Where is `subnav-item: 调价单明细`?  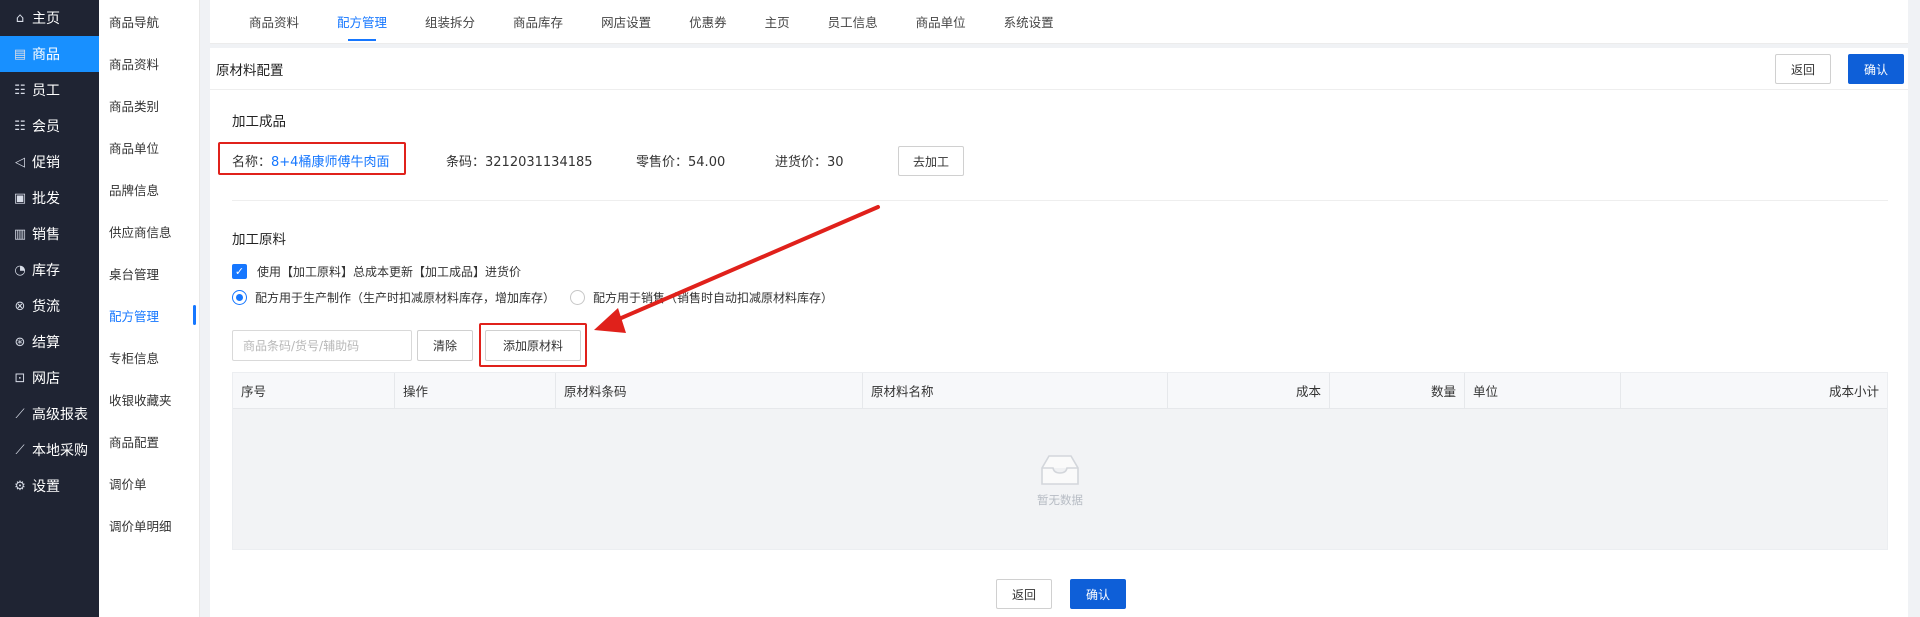 subnav-item: 调价单明细 is located at coordinates (149, 525).